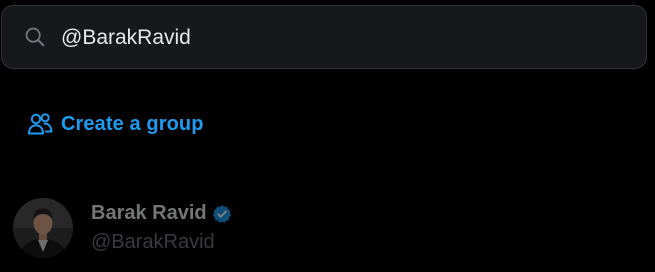 Image resolution: width=655 pixels, height=272 pixels. I want to click on create-group-label: Create a group, so click(132, 123).